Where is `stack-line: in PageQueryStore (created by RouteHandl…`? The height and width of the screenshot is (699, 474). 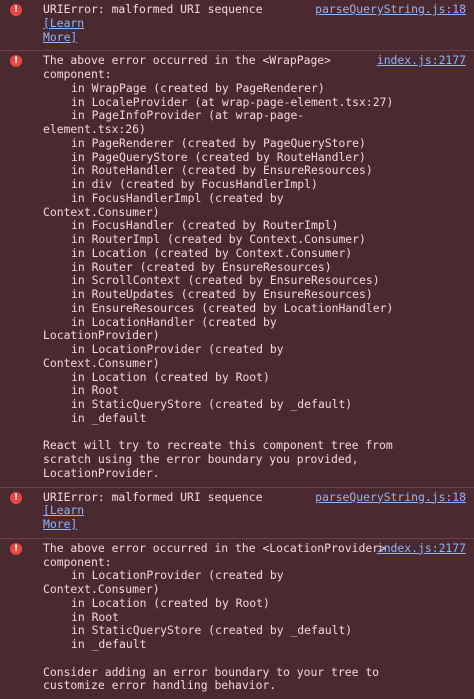 stack-line: in PageQueryStore (created by RouteHandl… is located at coordinates (218, 156).